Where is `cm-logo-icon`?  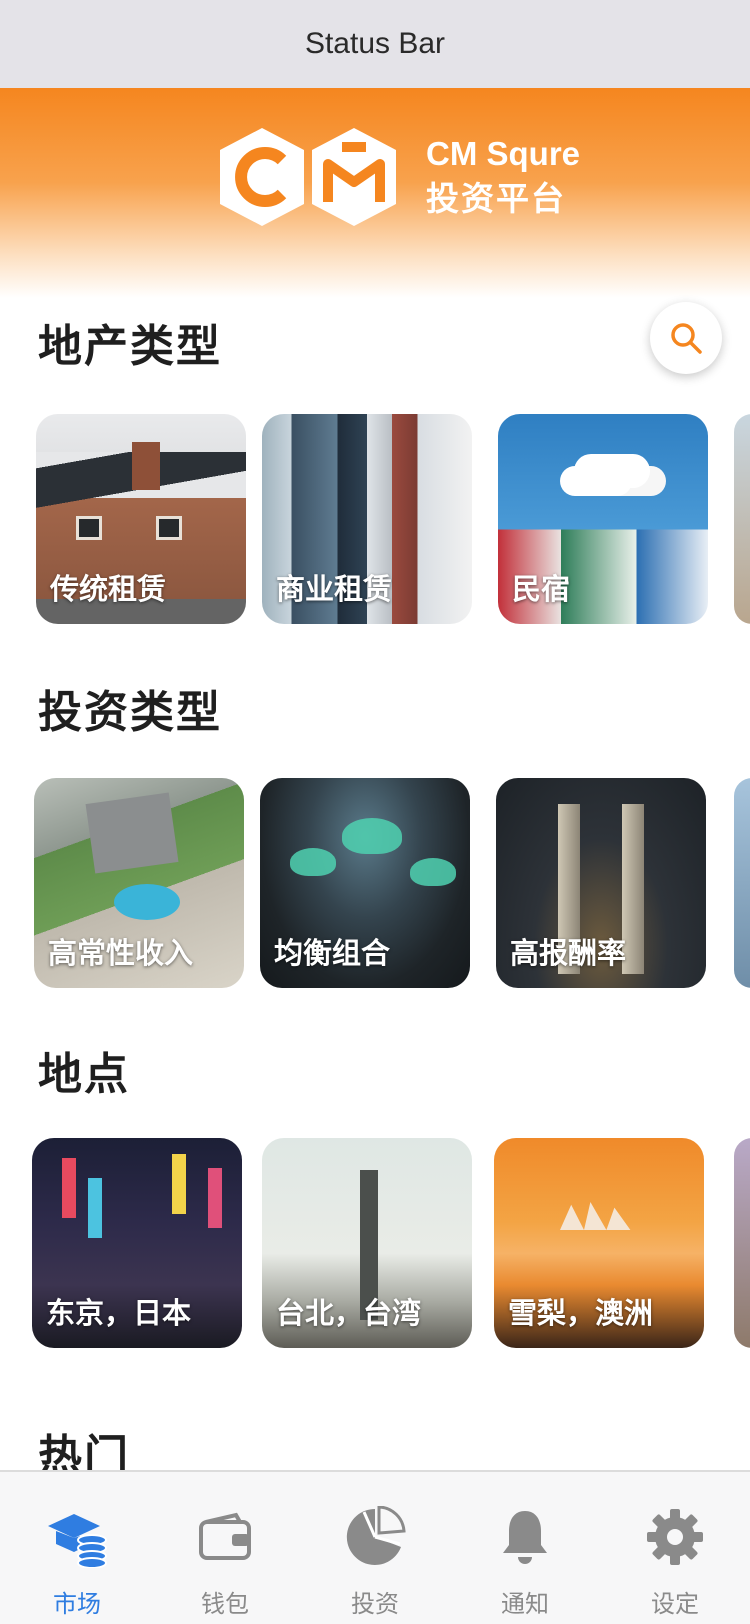
cm-logo-icon is located at coordinates (308, 177).